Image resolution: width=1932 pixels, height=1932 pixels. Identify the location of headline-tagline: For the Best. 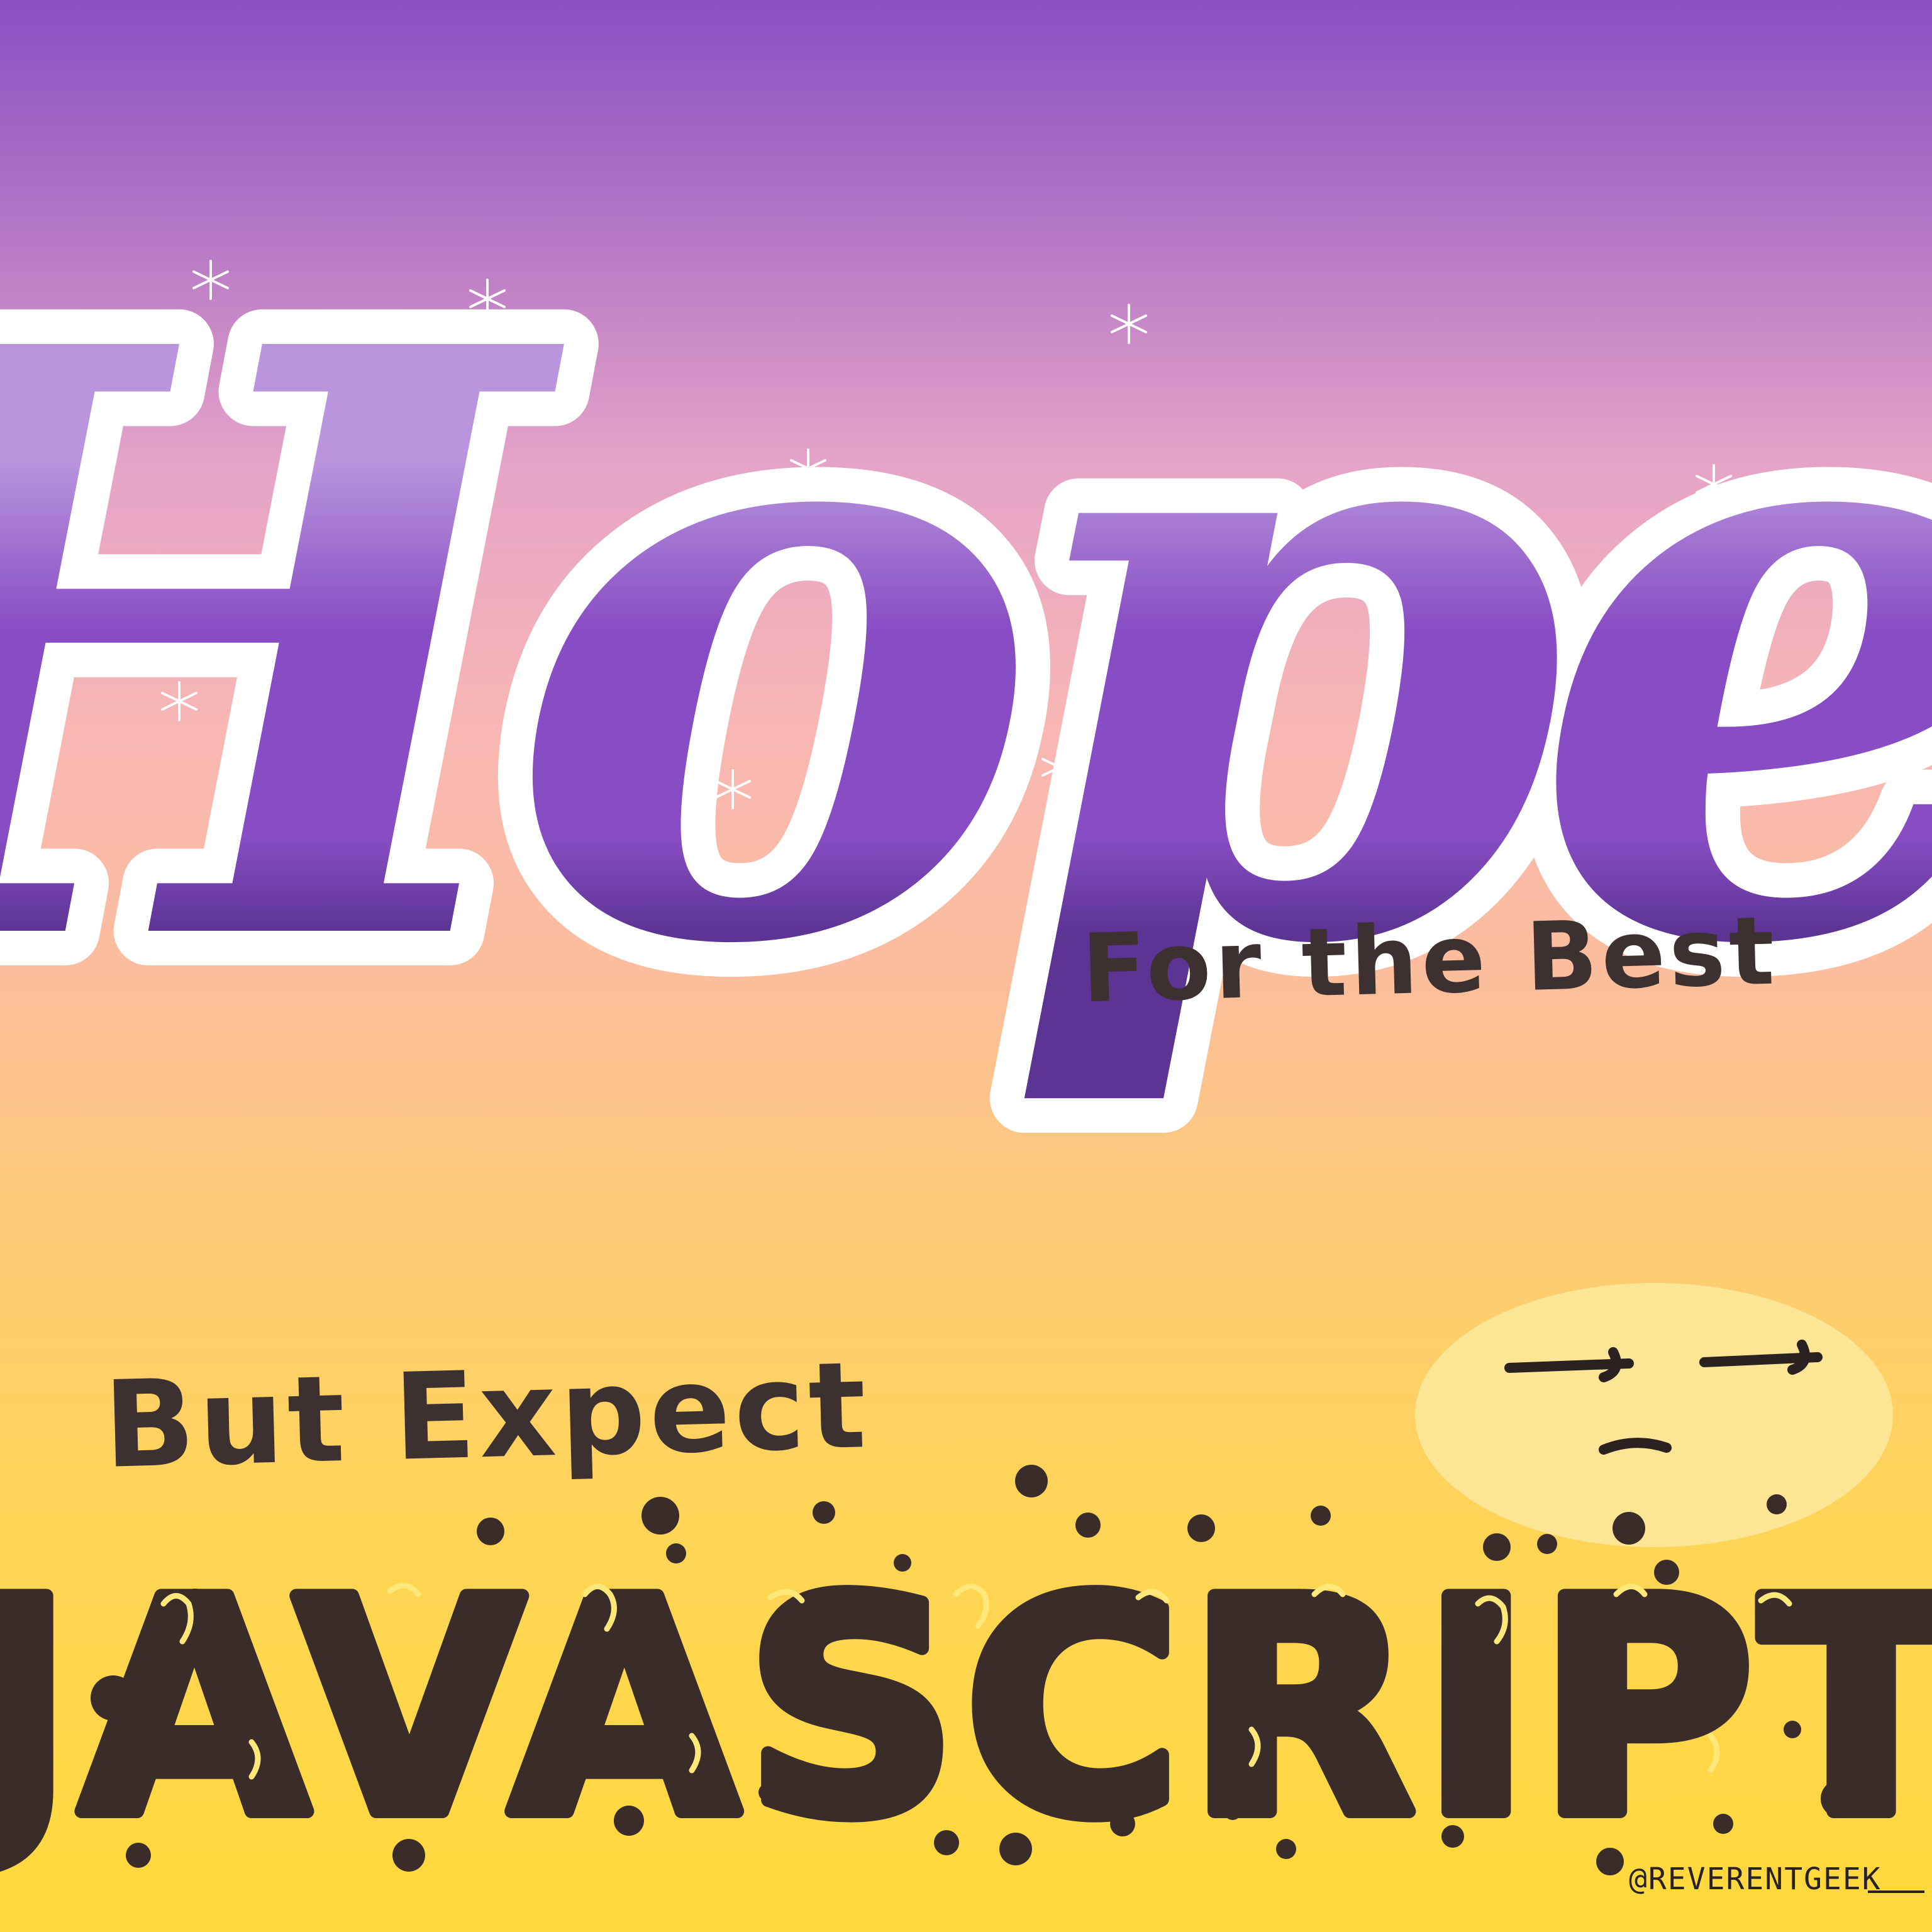
(1430, 960).